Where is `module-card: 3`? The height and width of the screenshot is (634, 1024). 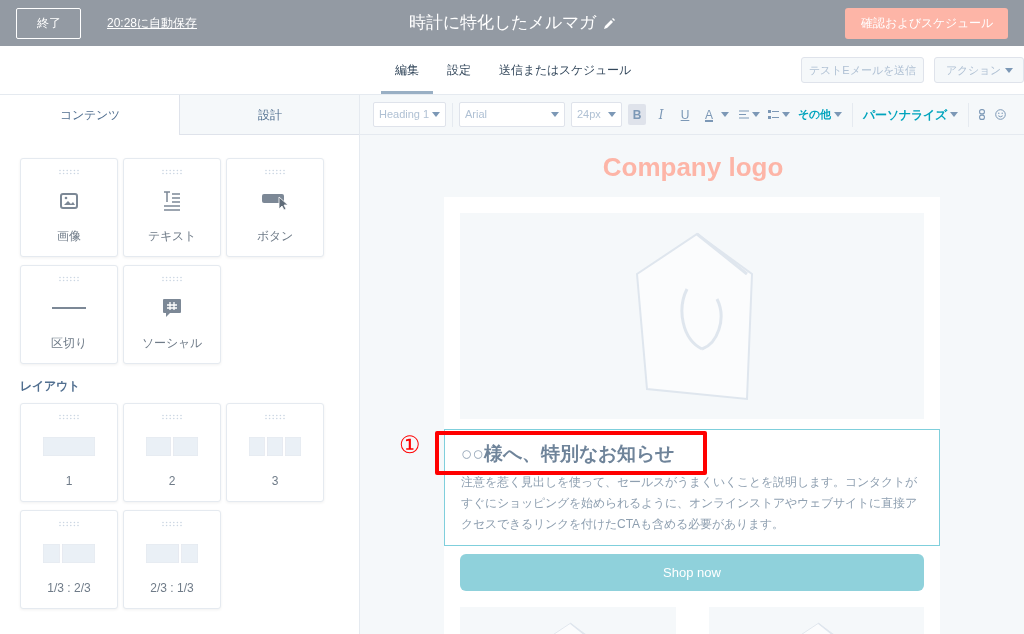
module-card: 3 is located at coordinates (275, 452).